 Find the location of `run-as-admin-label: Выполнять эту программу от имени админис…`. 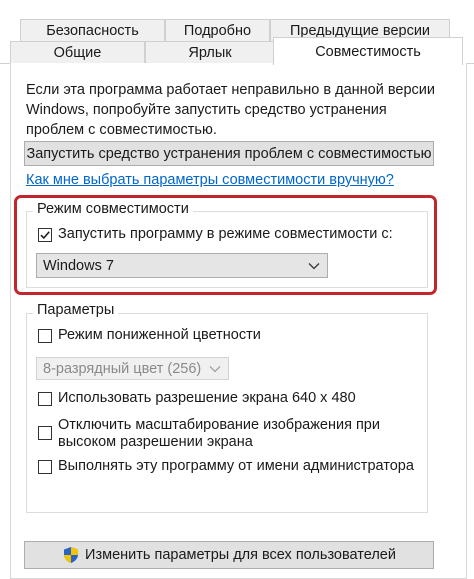

run-as-admin-label: Выполнять эту программу от имени админис… is located at coordinates (236, 466).